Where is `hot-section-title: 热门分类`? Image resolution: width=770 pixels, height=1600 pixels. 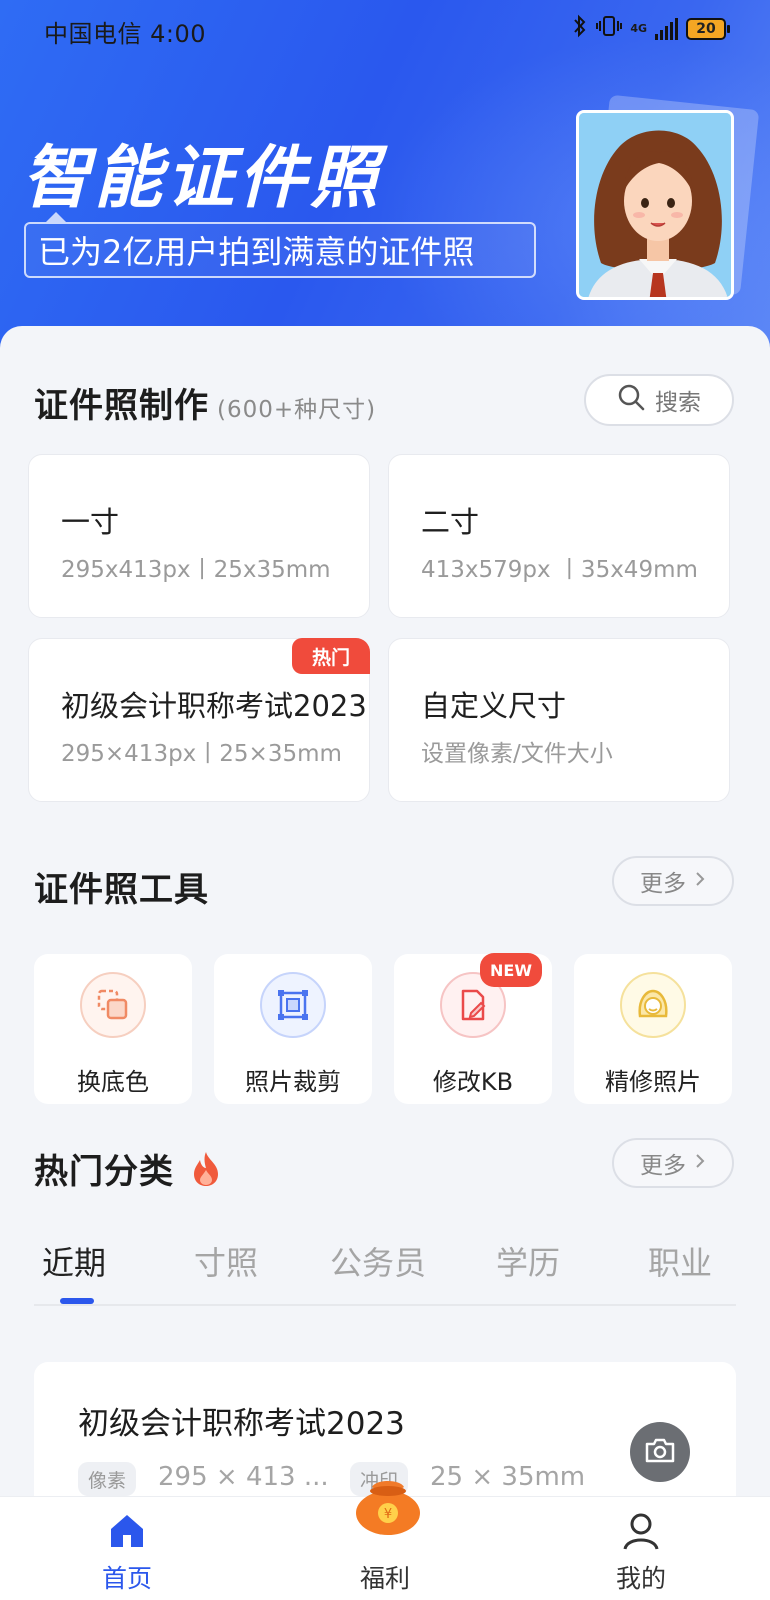
hot-section-title: 热门分类 is located at coordinates (128, 1168).